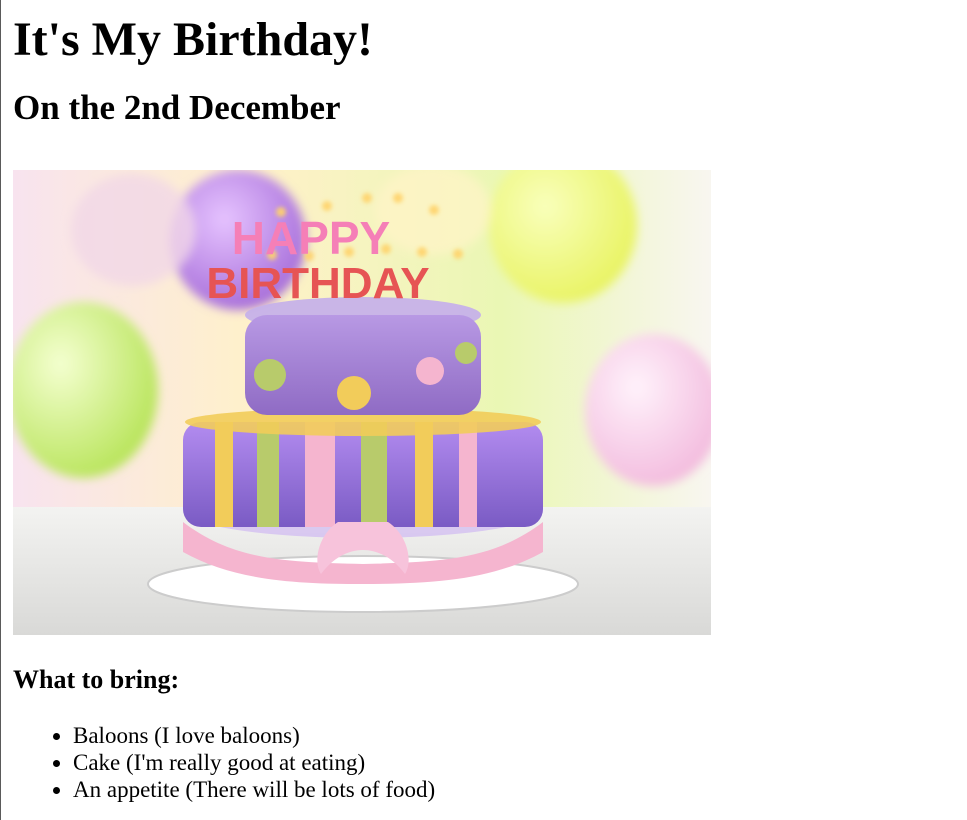 The image size is (967, 820). Describe the element at coordinates (254, 735) in the screenshot. I see `list-item: Baloons (I love baloons)` at that location.